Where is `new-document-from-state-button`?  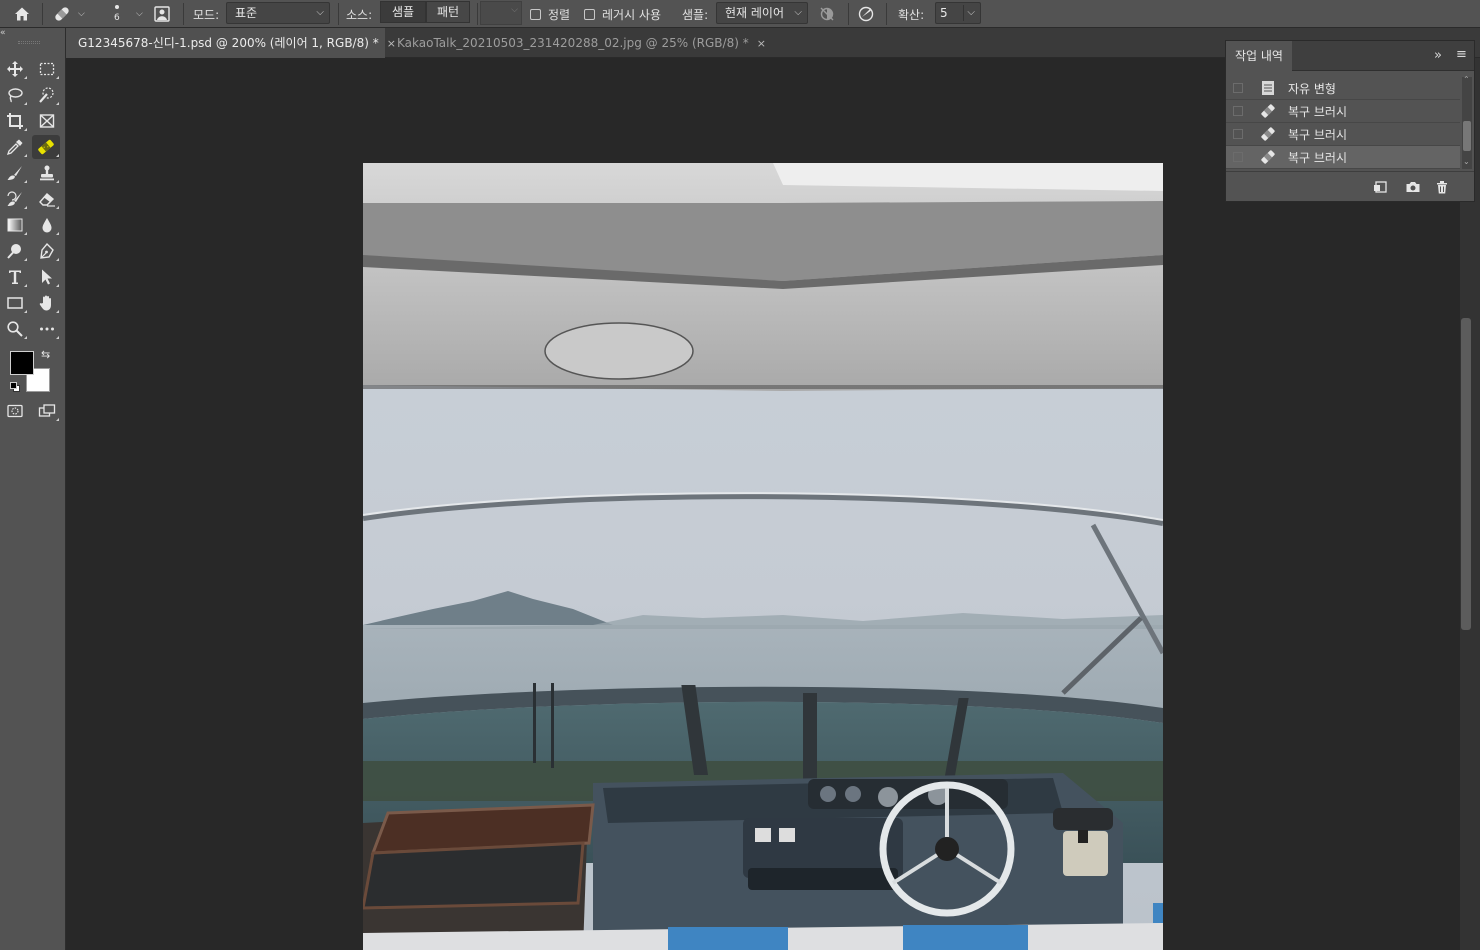
new-document-from-state-button is located at coordinates (1381, 187).